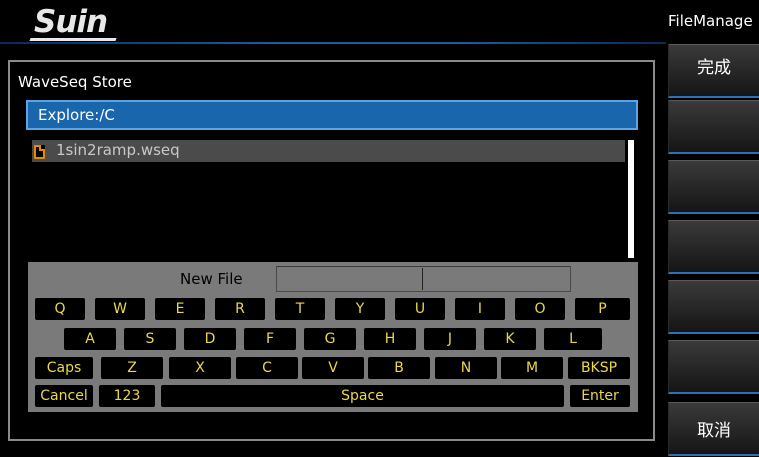 This screenshot has width=759, height=457. What do you see at coordinates (360, 309) in the screenshot?
I see `key-y: Y` at bounding box center [360, 309].